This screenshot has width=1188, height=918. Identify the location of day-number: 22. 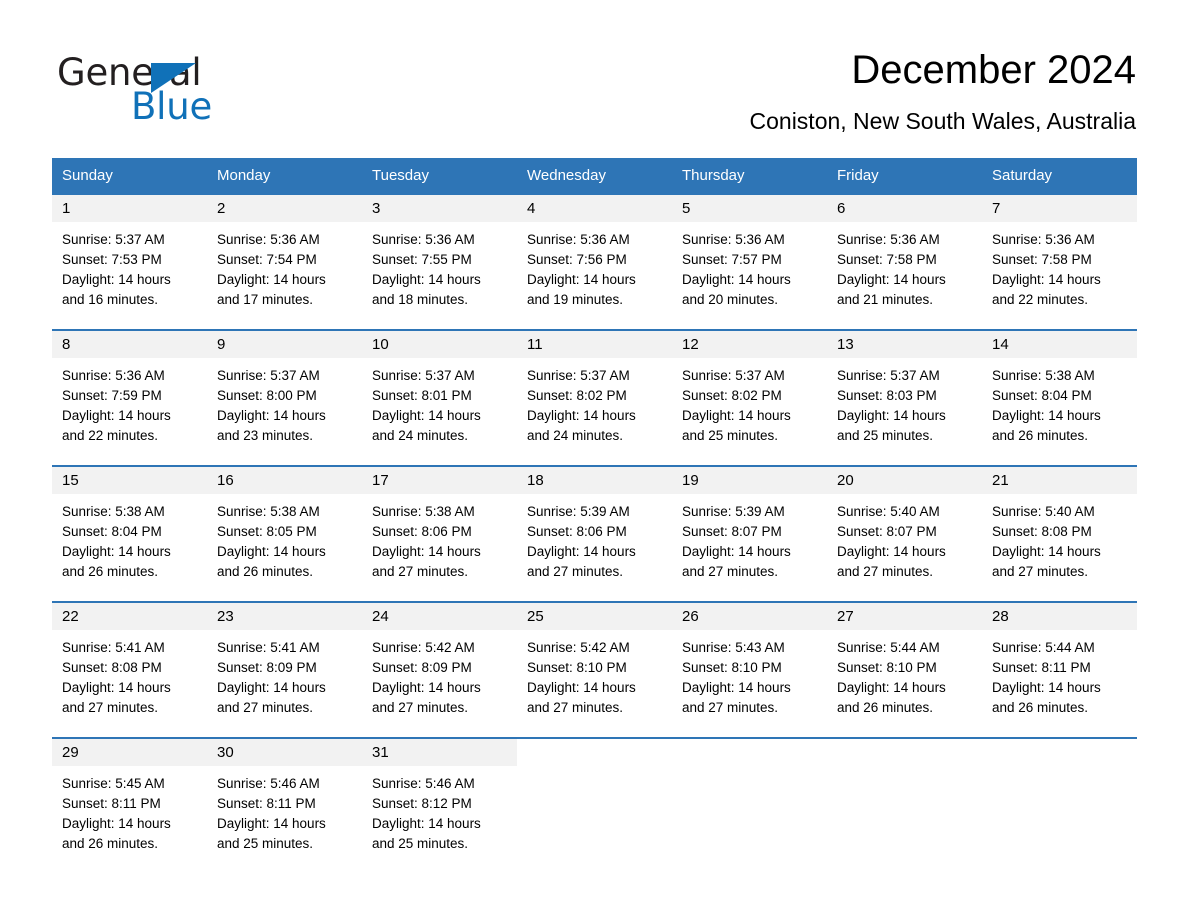
(129, 616).